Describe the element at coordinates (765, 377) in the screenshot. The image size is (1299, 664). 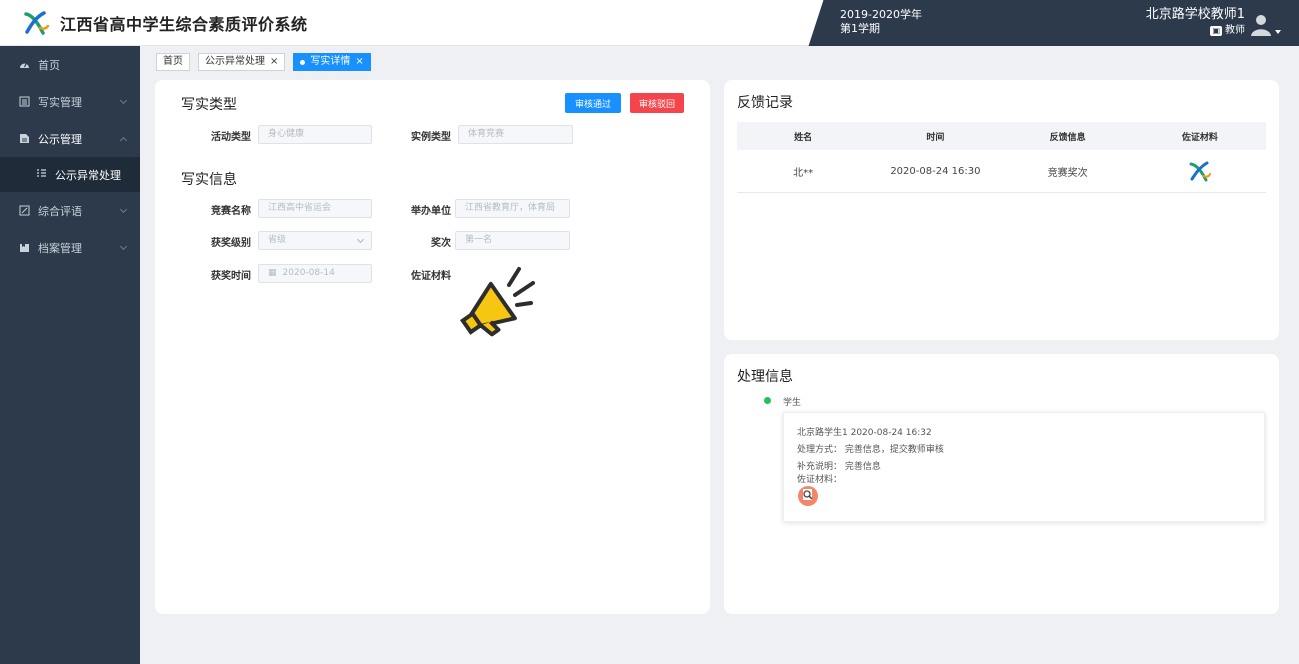
I see `process-title: 处理信息` at that location.